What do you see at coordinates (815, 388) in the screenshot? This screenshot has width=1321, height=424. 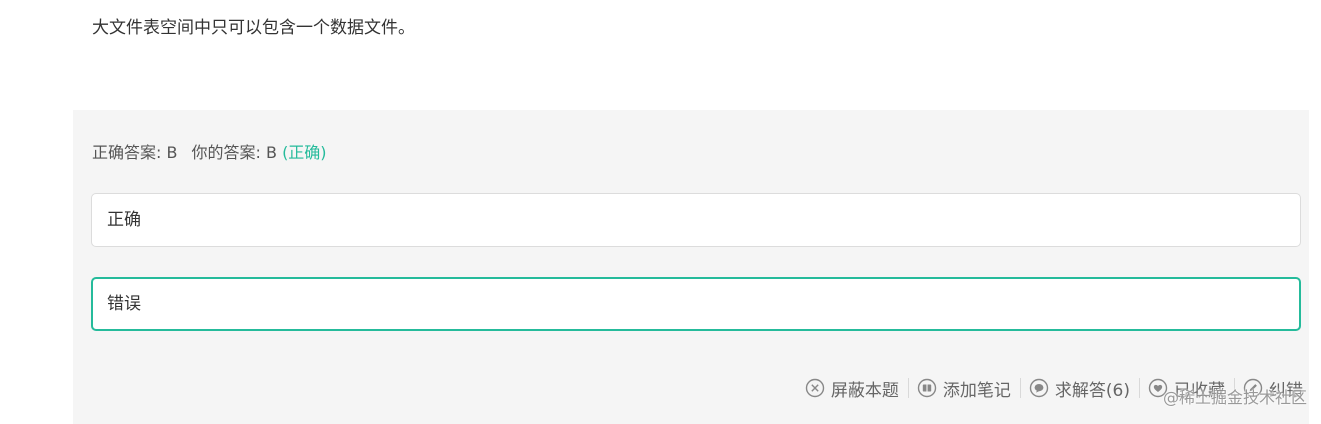 I see `close-circle-icon` at bounding box center [815, 388].